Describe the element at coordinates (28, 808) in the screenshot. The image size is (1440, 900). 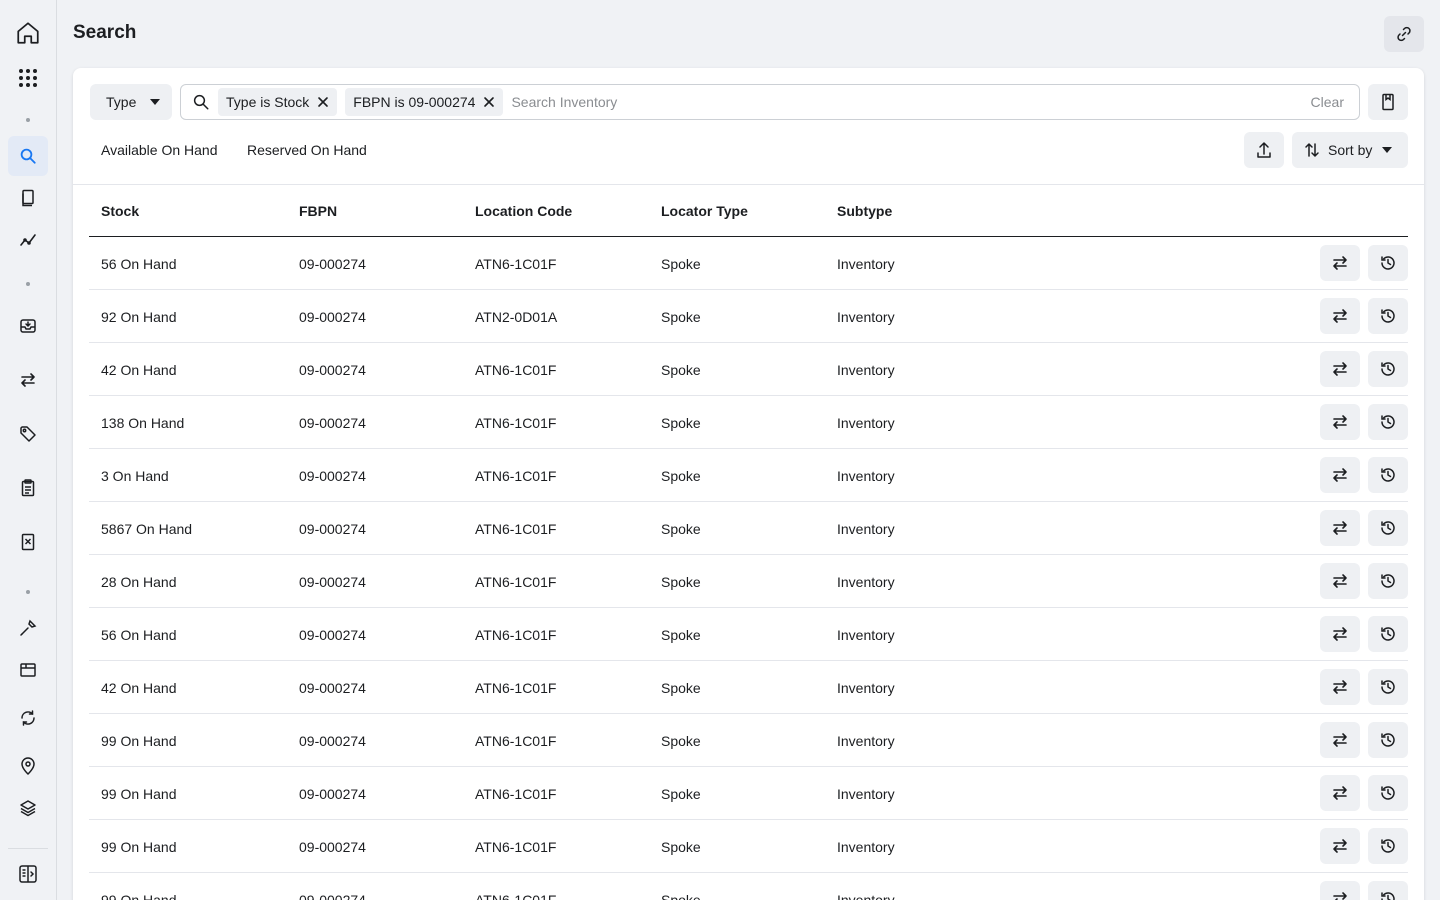
I see `sidebar-item-layers` at that location.